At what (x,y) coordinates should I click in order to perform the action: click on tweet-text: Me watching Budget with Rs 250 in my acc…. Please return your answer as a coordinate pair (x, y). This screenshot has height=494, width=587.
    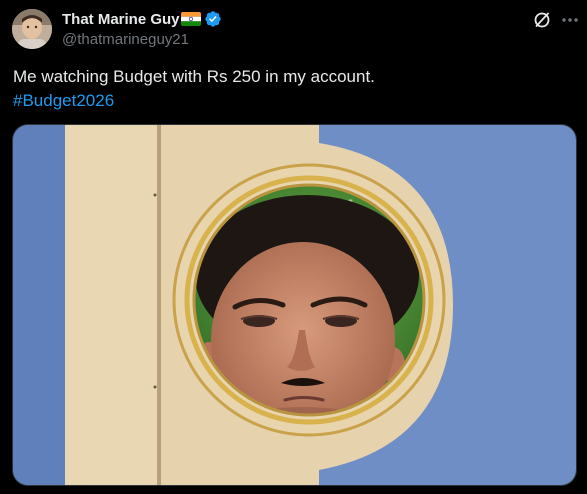
    Looking at the image, I should click on (293, 89).